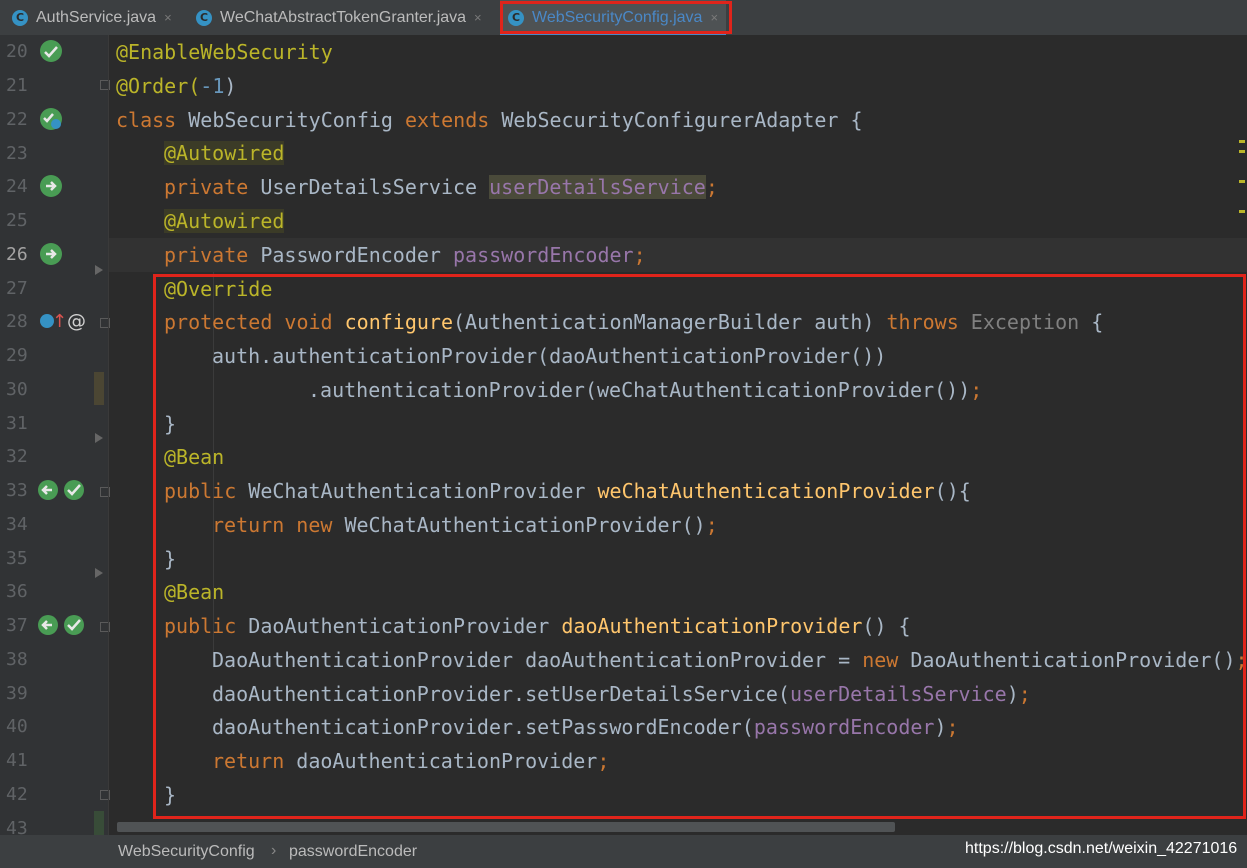 This screenshot has width=1247, height=868. What do you see at coordinates (51, 119) in the screenshot?
I see `spring-config-icon` at bounding box center [51, 119].